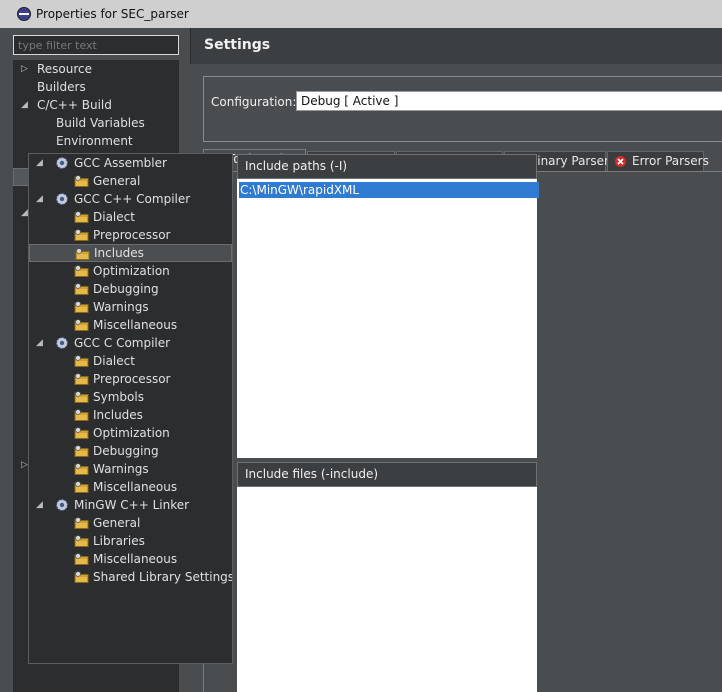 The image size is (722, 692). I want to click on tool-node: ◢ GCC C++ Compiler, so click(130, 199).